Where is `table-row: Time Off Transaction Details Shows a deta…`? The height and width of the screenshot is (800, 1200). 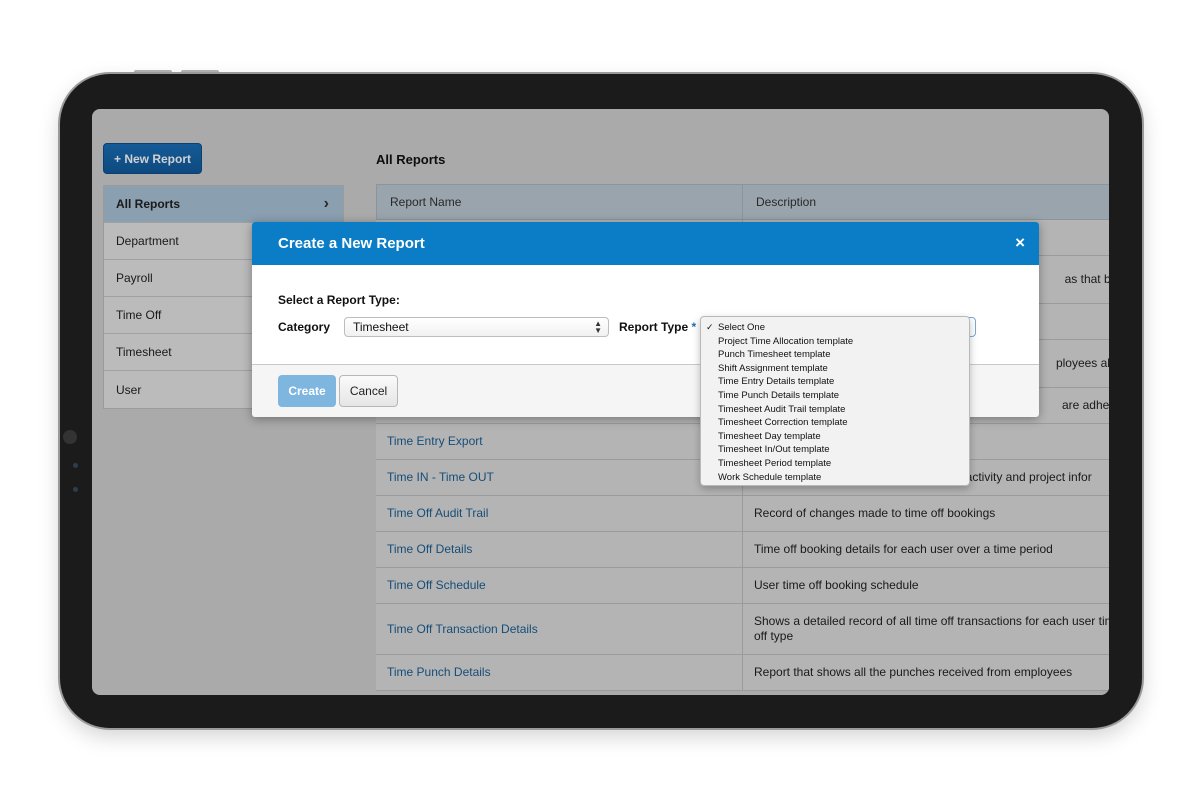
table-row: Time Off Transaction Details Shows a deta… is located at coordinates (742, 629).